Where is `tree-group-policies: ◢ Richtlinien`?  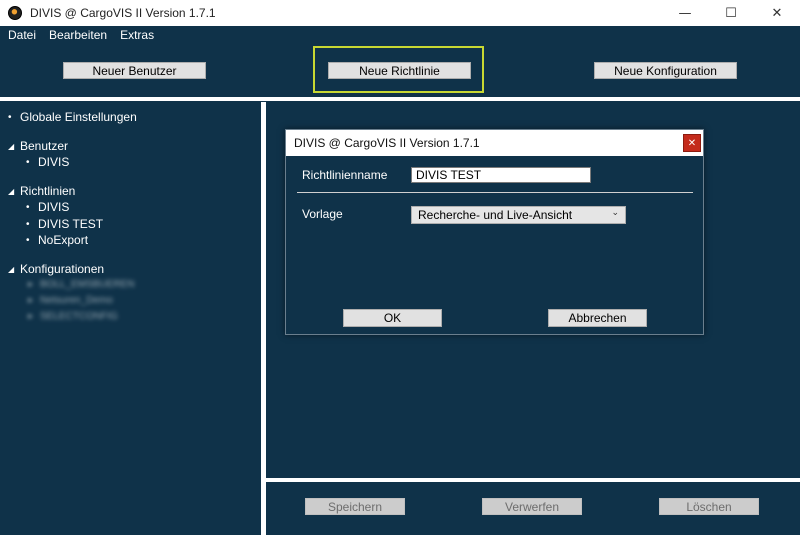 tree-group-policies: ◢ Richtlinien is located at coordinates (41, 191).